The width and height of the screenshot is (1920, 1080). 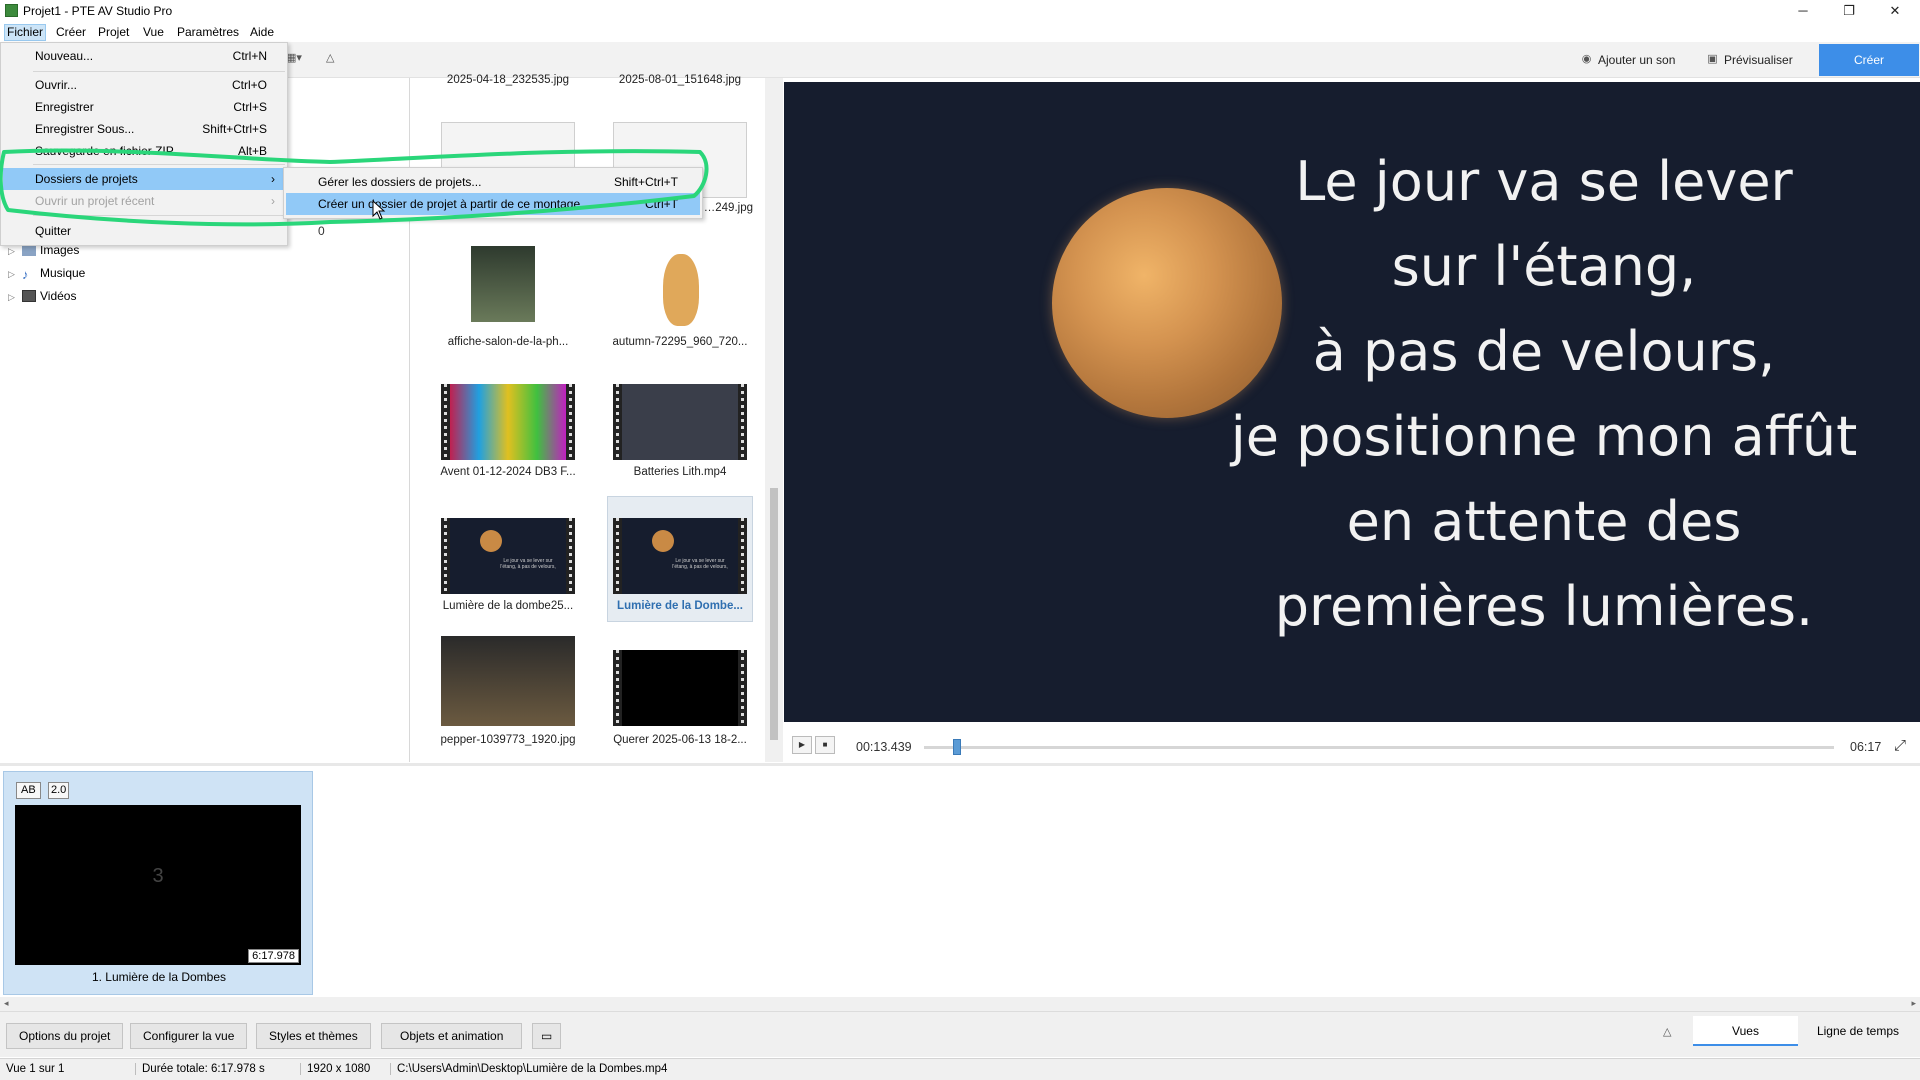 What do you see at coordinates (294, 57) in the screenshot?
I see `view-mode-dropdown: ▦▾` at bounding box center [294, 57].